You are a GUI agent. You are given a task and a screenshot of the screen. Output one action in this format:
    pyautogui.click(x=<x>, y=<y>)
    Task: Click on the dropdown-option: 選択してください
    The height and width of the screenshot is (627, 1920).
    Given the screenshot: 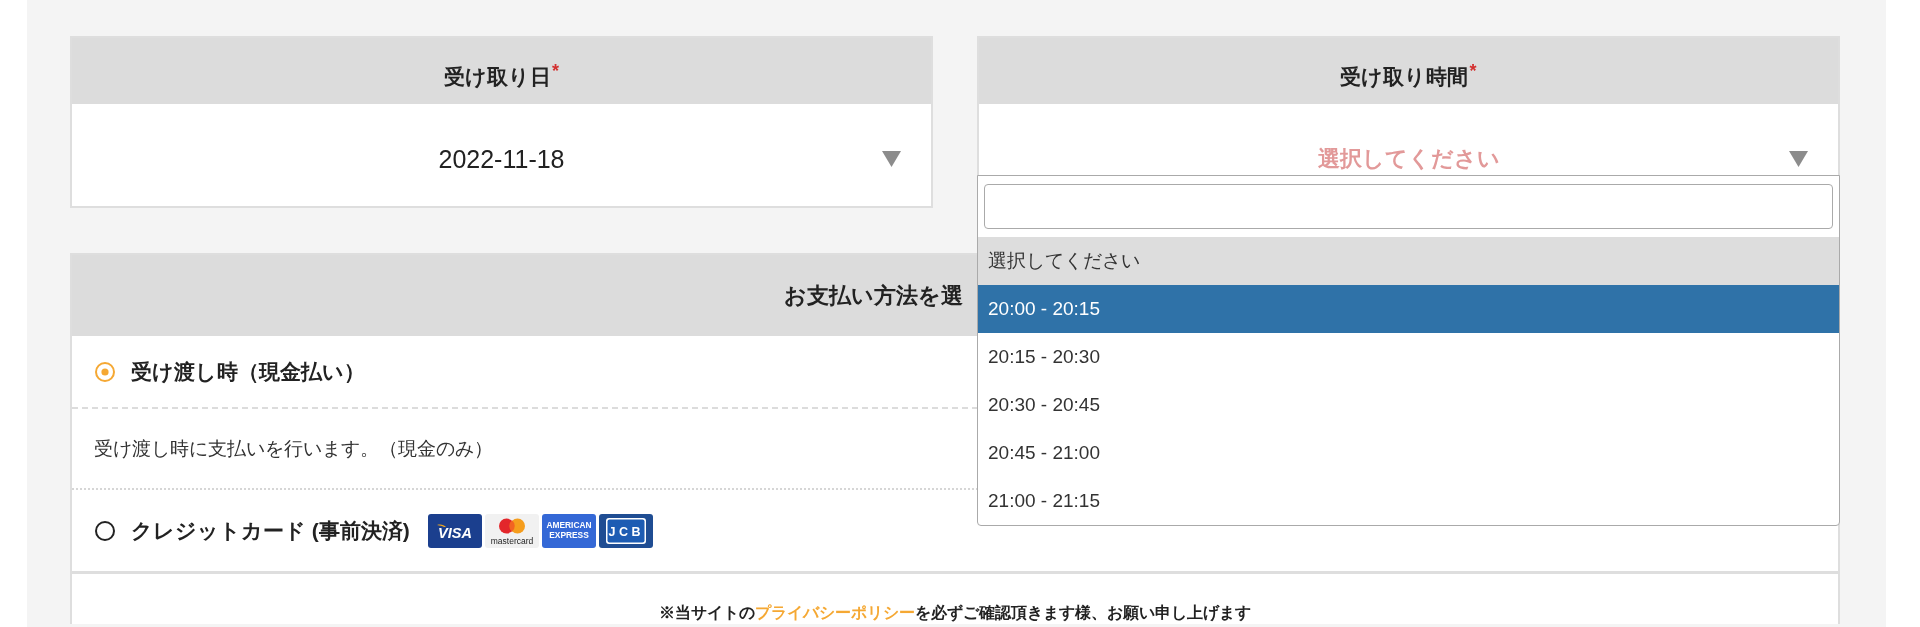 What is the action you would take?
    pyautogui.click(x=1408, y=261)
    